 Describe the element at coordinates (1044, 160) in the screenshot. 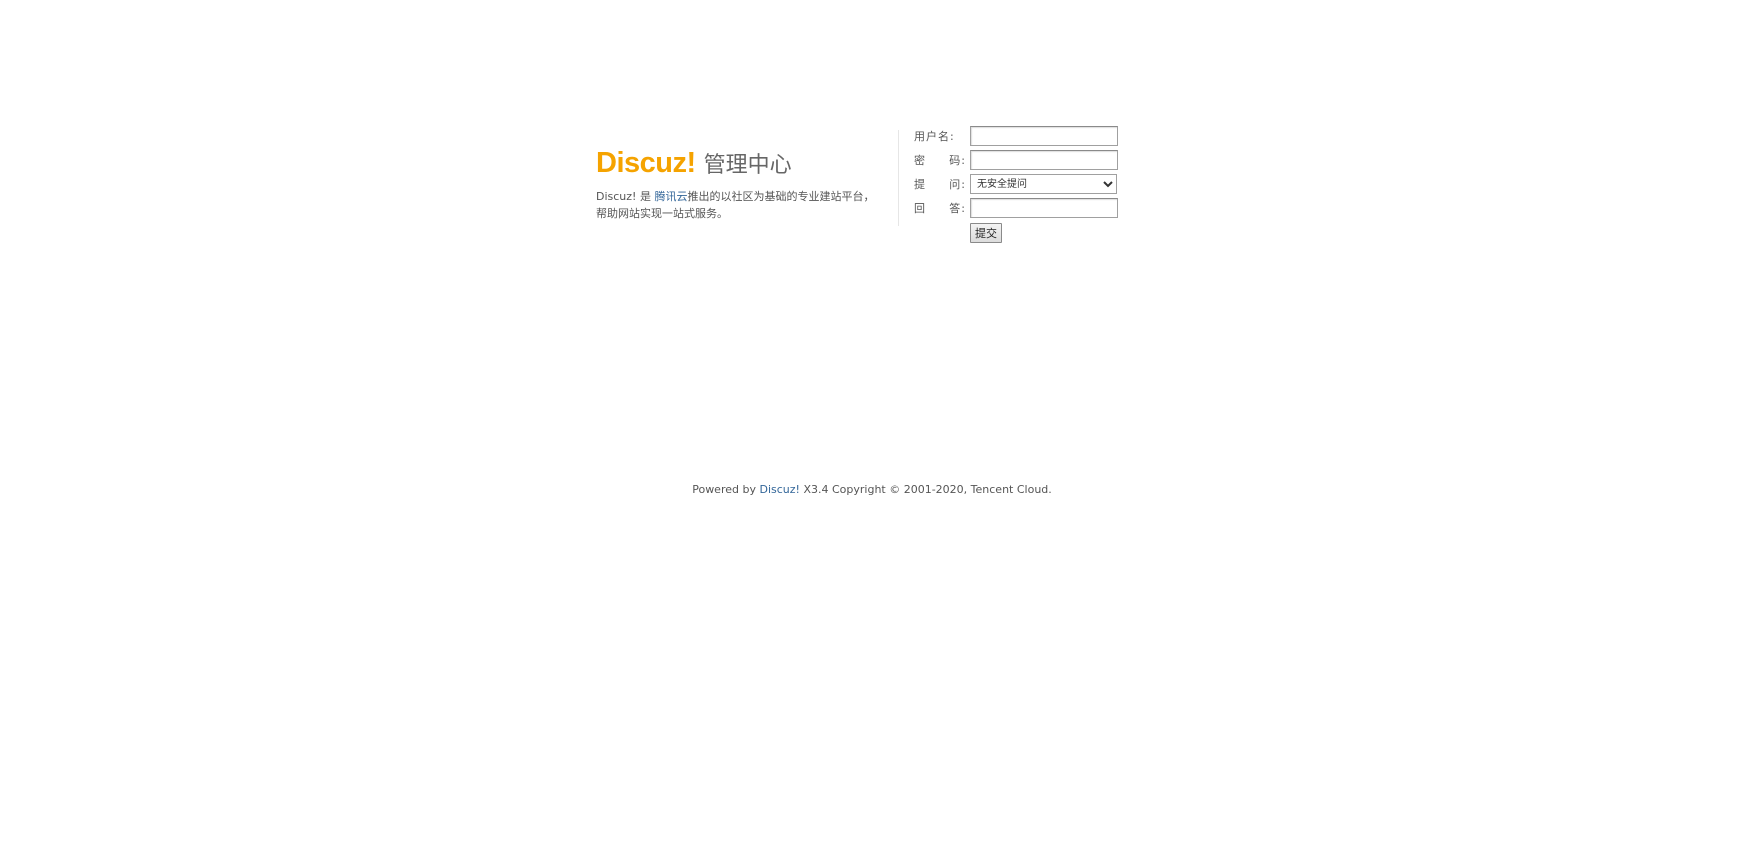

I see `password-input` at that location.